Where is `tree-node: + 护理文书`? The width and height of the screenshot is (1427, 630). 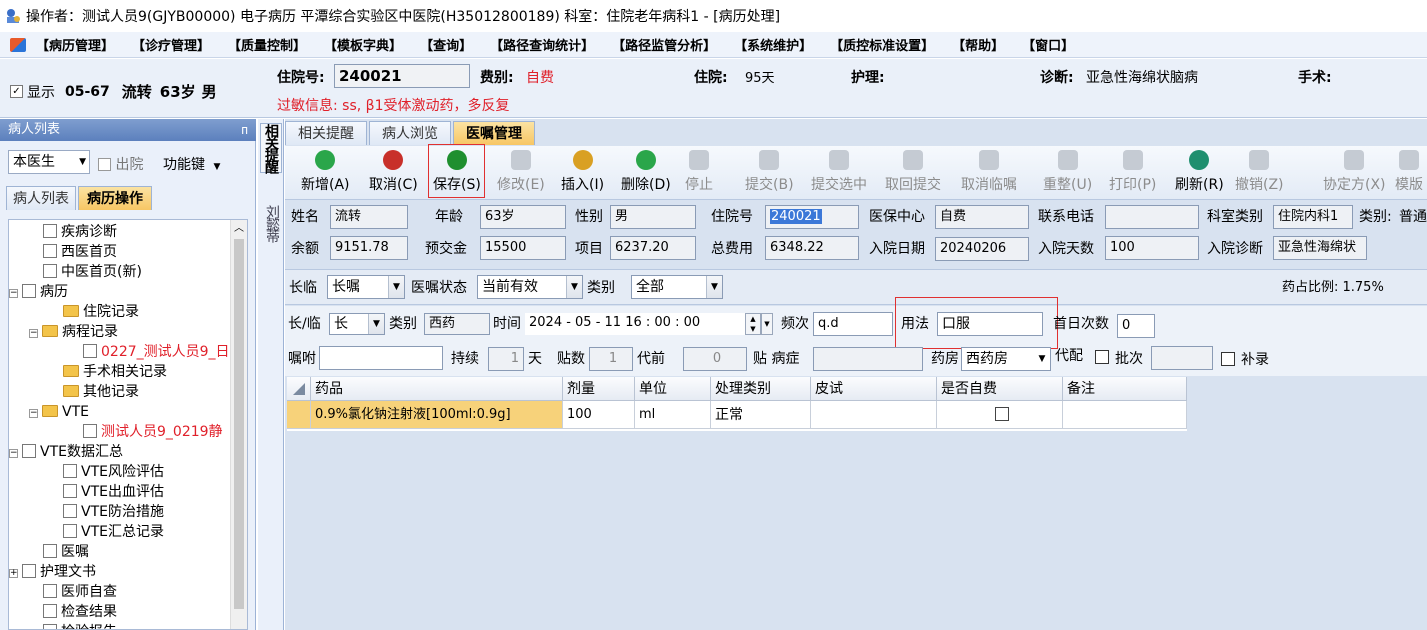 tree-node: + 护理文书 is located at coordinates (52, 572).